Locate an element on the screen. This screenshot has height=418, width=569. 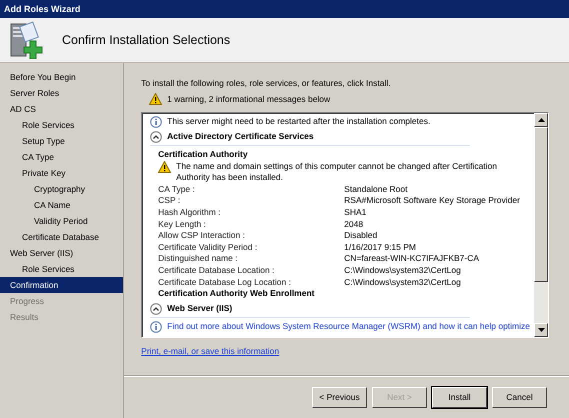
sidebar-item: Confirmation is located at coordinates (62, 285).